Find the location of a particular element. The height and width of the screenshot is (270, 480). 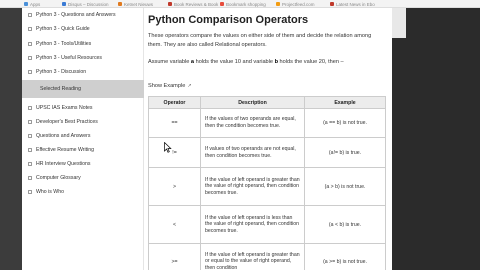

bookmark-label: Ketnet Nieuws is located at coordinates (139, 4).